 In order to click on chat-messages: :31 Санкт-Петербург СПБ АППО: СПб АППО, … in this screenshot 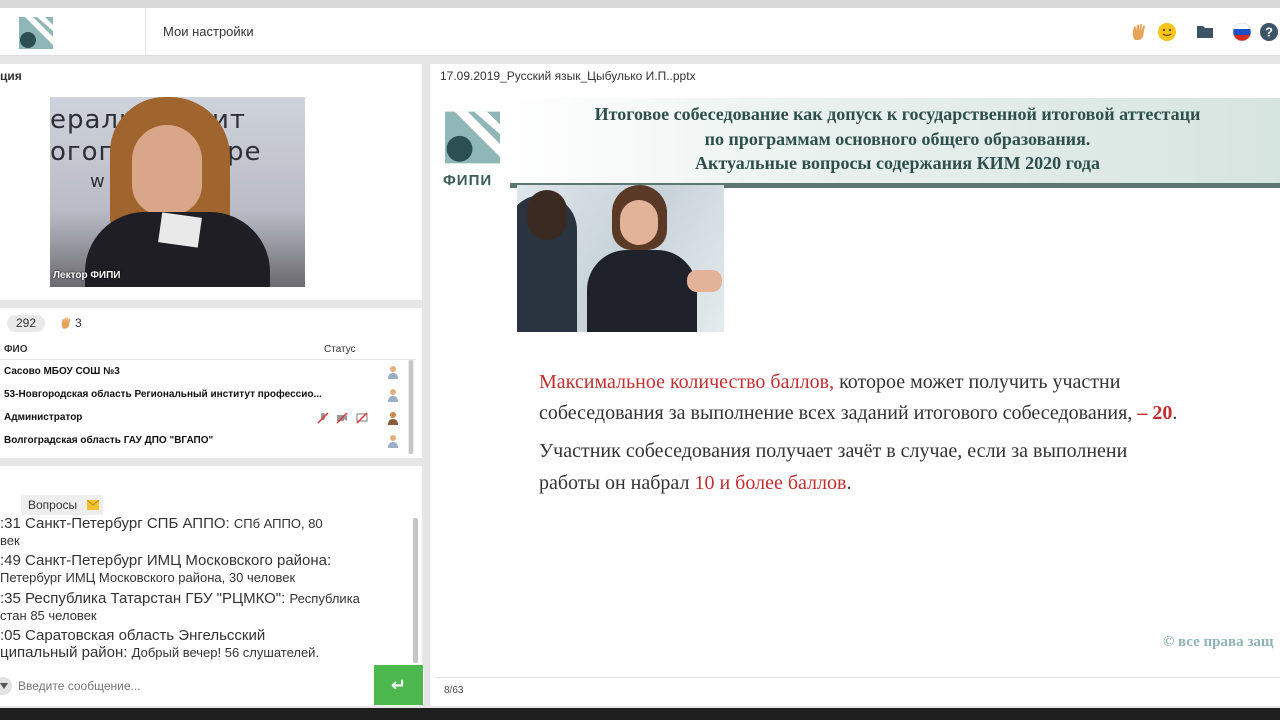, I will do `click(208, 590)`.